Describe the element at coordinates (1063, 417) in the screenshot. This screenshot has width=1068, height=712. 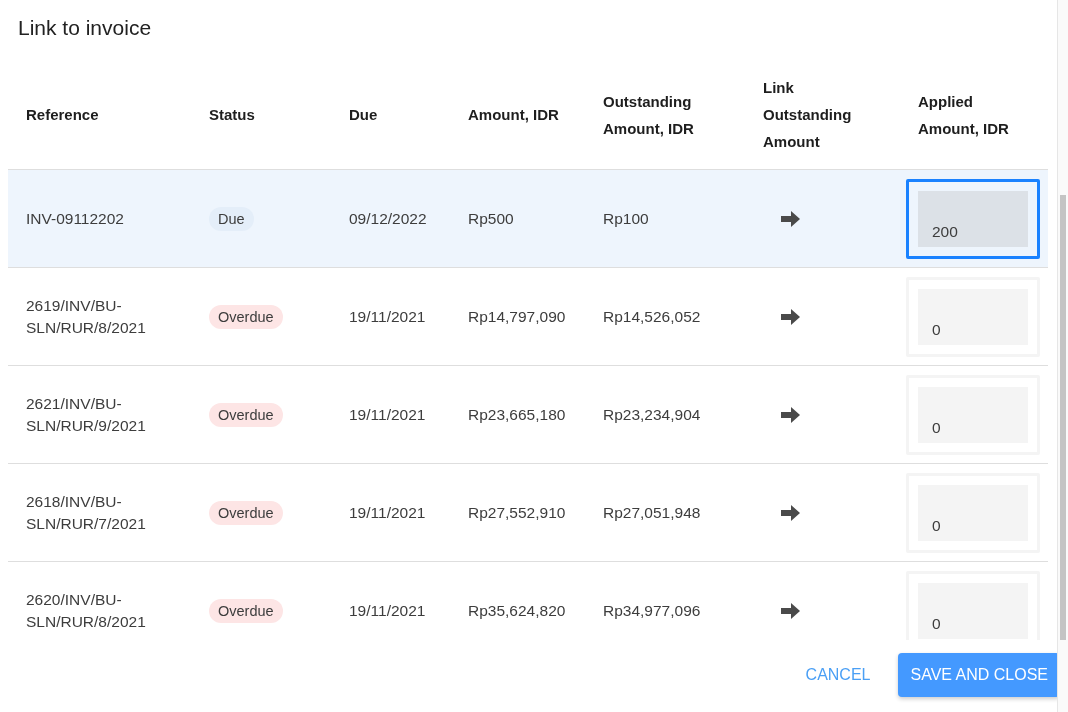
I see `scrollbar-thumb` at that location.